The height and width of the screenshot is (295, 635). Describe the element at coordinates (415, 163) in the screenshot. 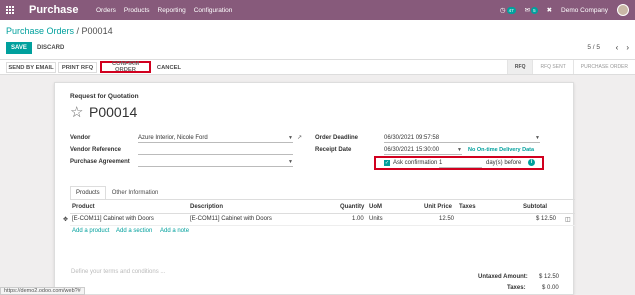

I see `ask-confirmation-label: Ask confirmation` at that location.